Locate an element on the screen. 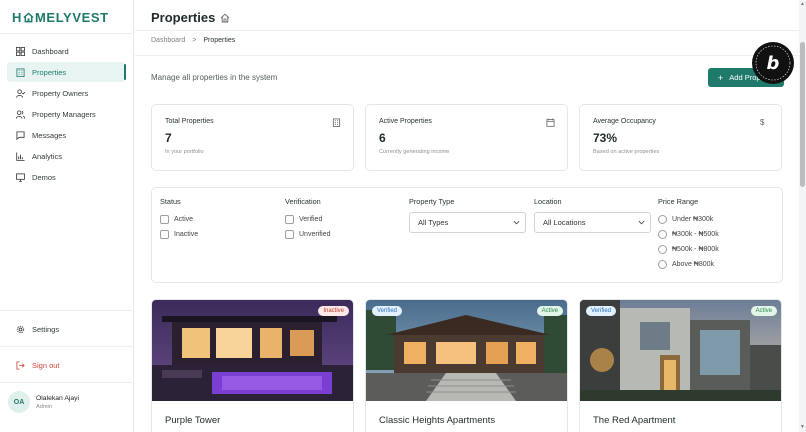 The image size is (806, 432). filter-property-type: Property Type All Types is located at coordinates (467, 215).